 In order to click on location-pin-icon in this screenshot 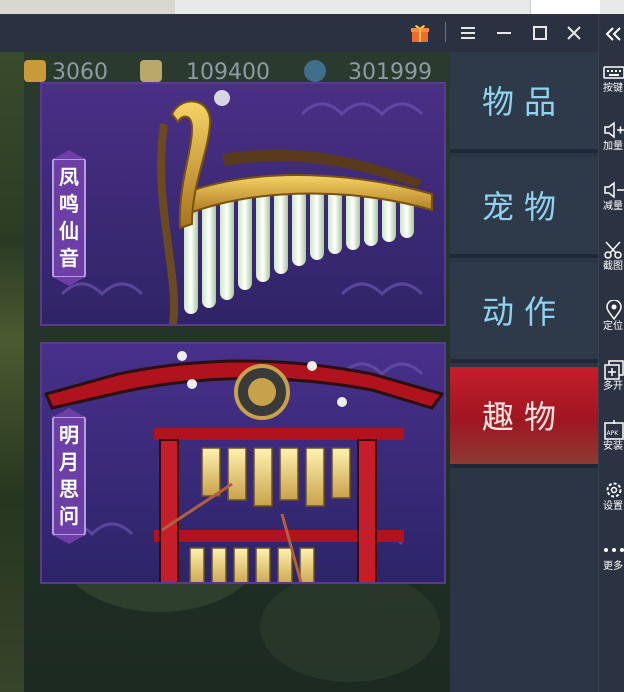, I will do `click(614, 310)`.